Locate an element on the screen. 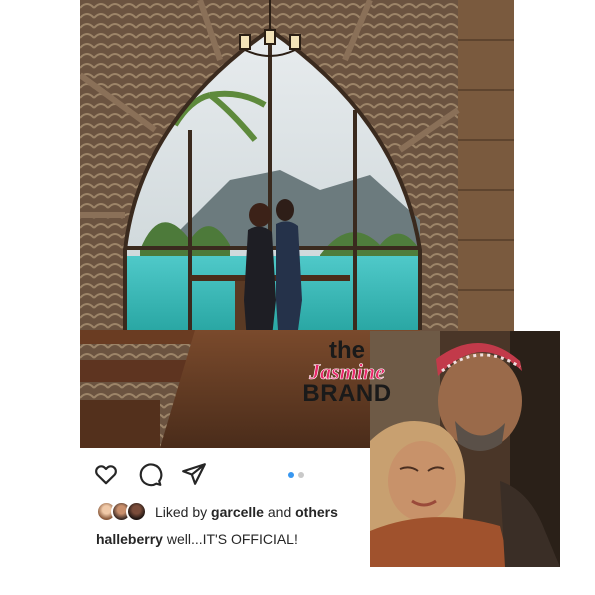  liked-by-user: garcelle is located at coordinates (237, 512).